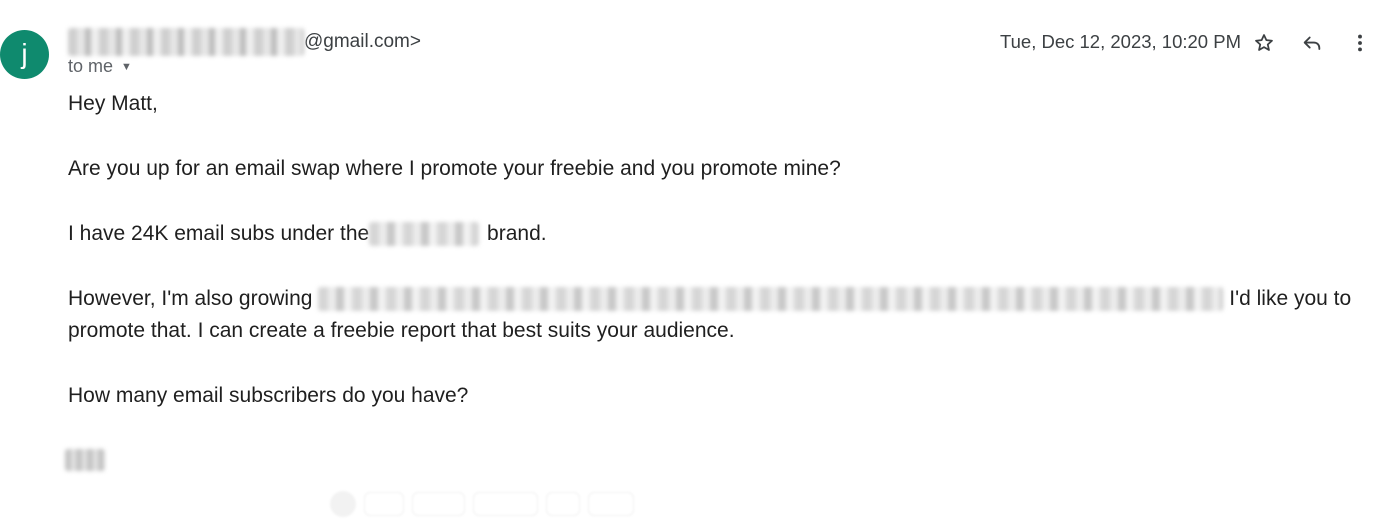 The height and width of the screenshot is (530, 1400). Describe the element at coordinates (700, 504) in the screenshot. I see `faded-search-toolbar` at that location.